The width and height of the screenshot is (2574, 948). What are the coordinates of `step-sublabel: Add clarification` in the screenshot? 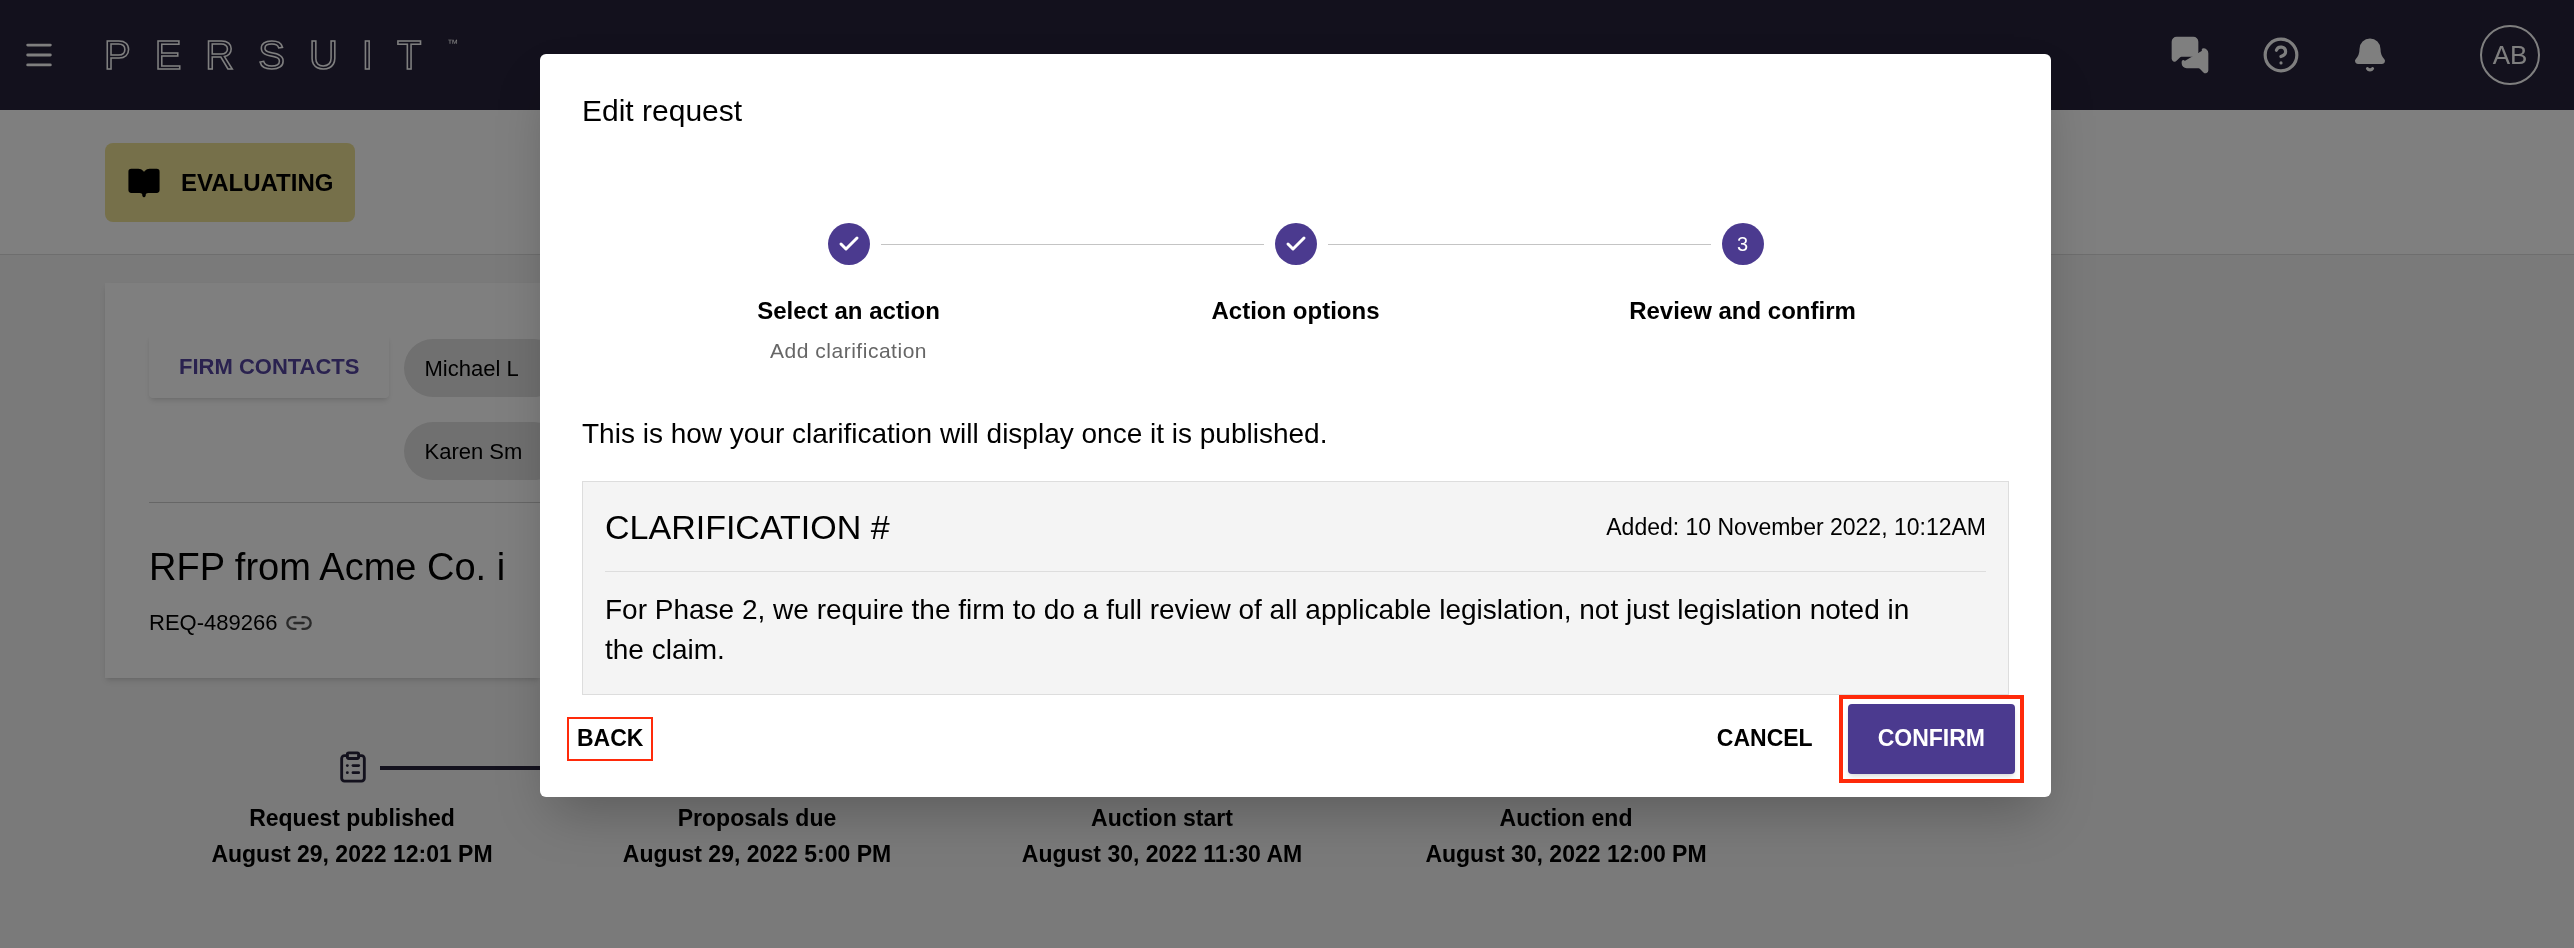 It's located at (848, 351).